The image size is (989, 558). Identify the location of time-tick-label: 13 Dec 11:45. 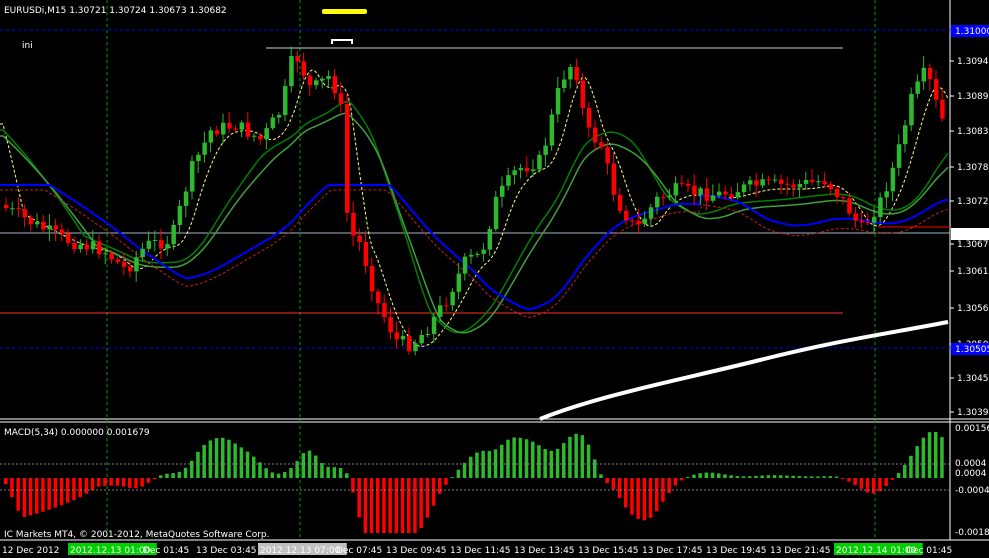
(480, 551).